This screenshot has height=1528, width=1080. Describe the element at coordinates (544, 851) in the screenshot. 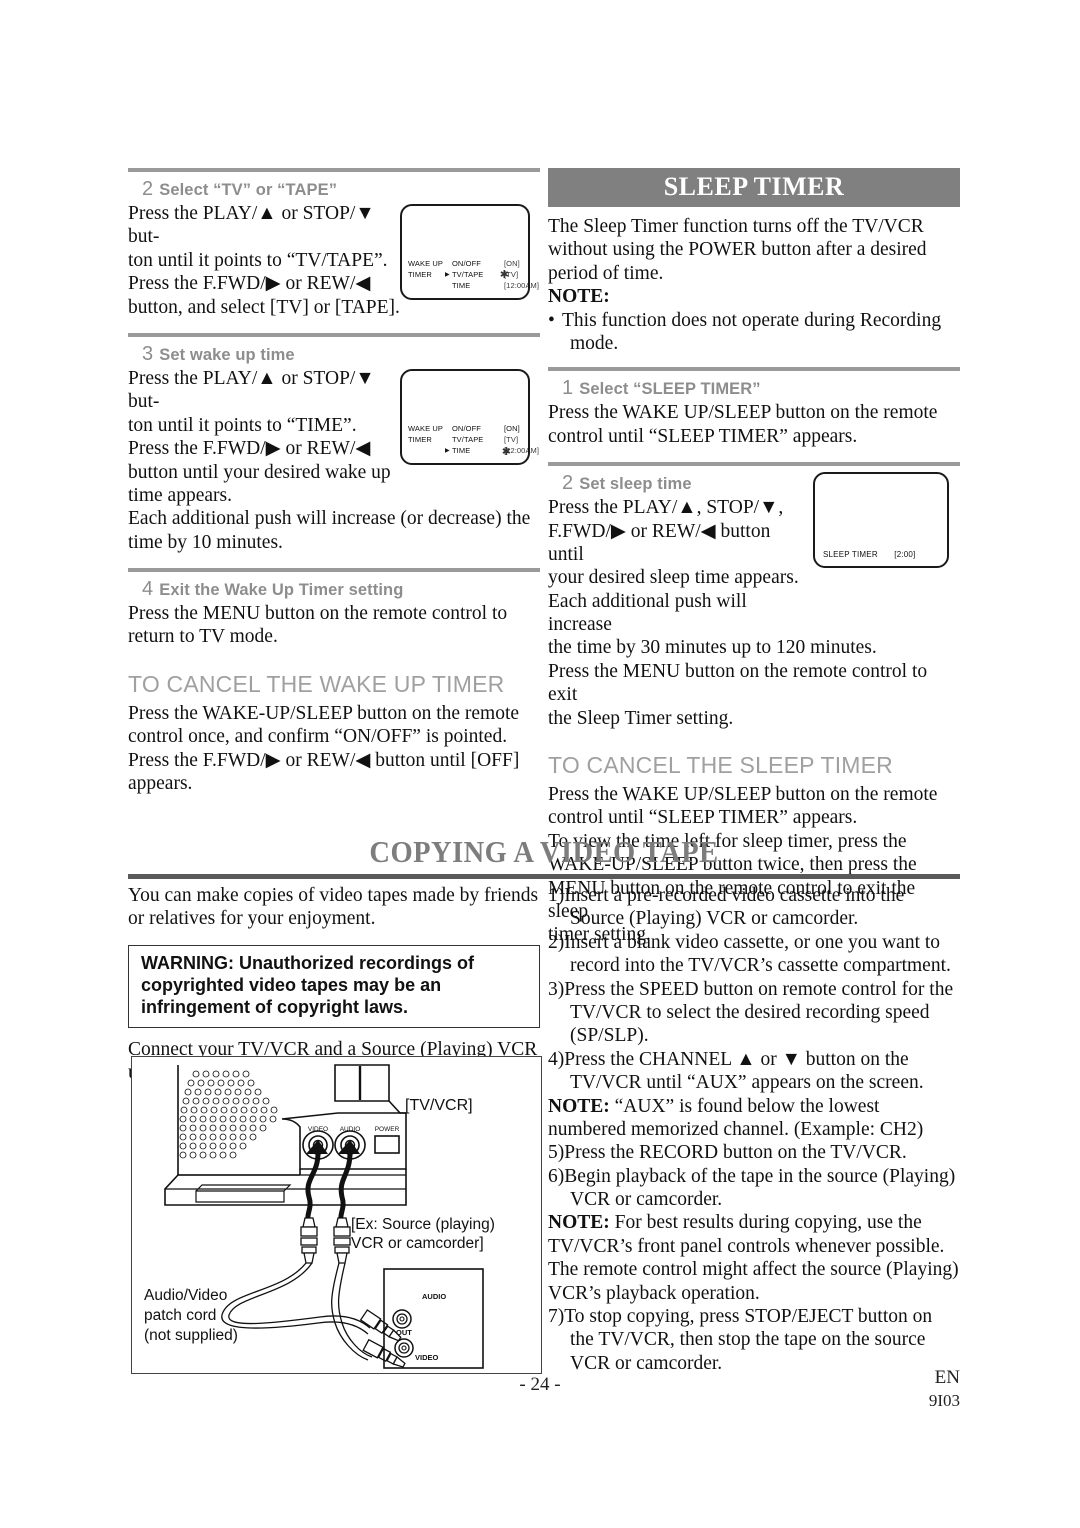

I see `chapter-title: COPYING A VIDEO TAPE` at that location.